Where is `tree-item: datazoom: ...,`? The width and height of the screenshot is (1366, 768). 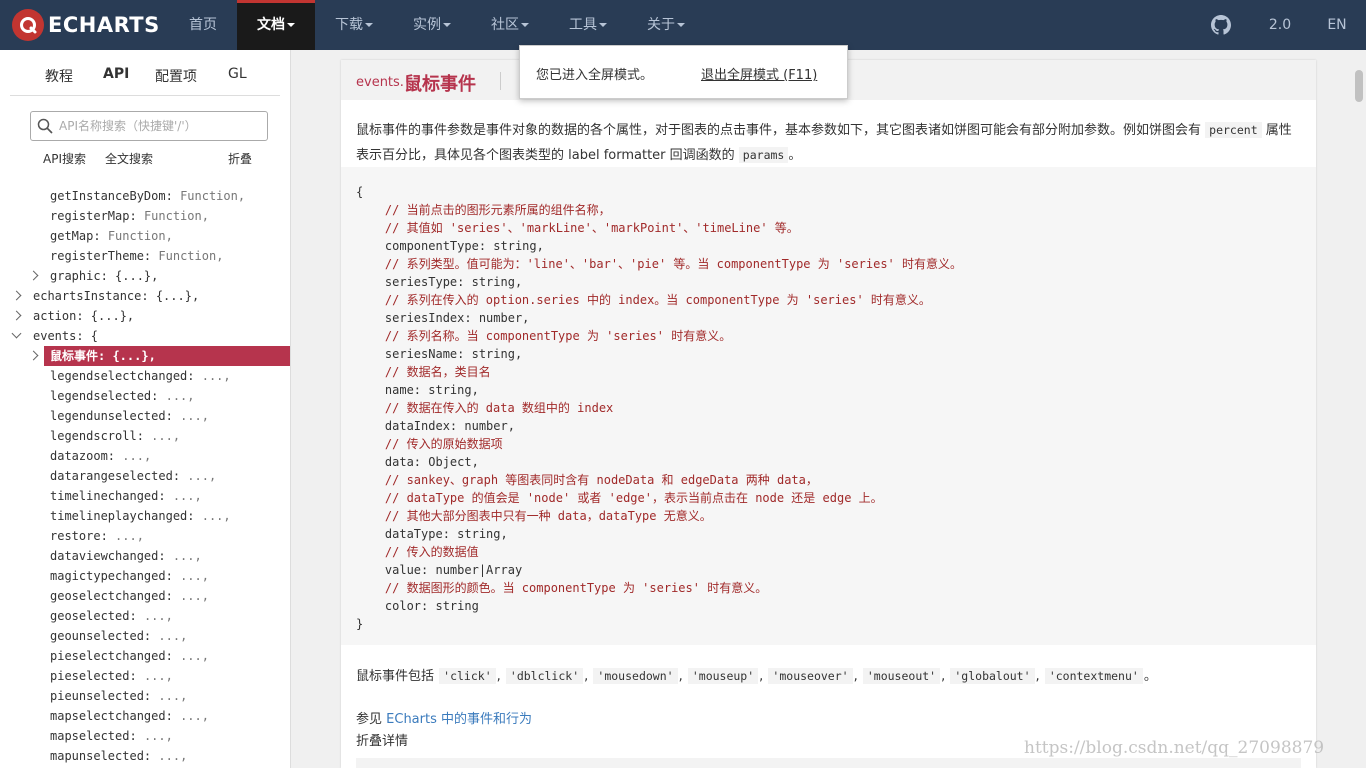 tree-item: datazoom: ..., is located at coordinates (145, 456).